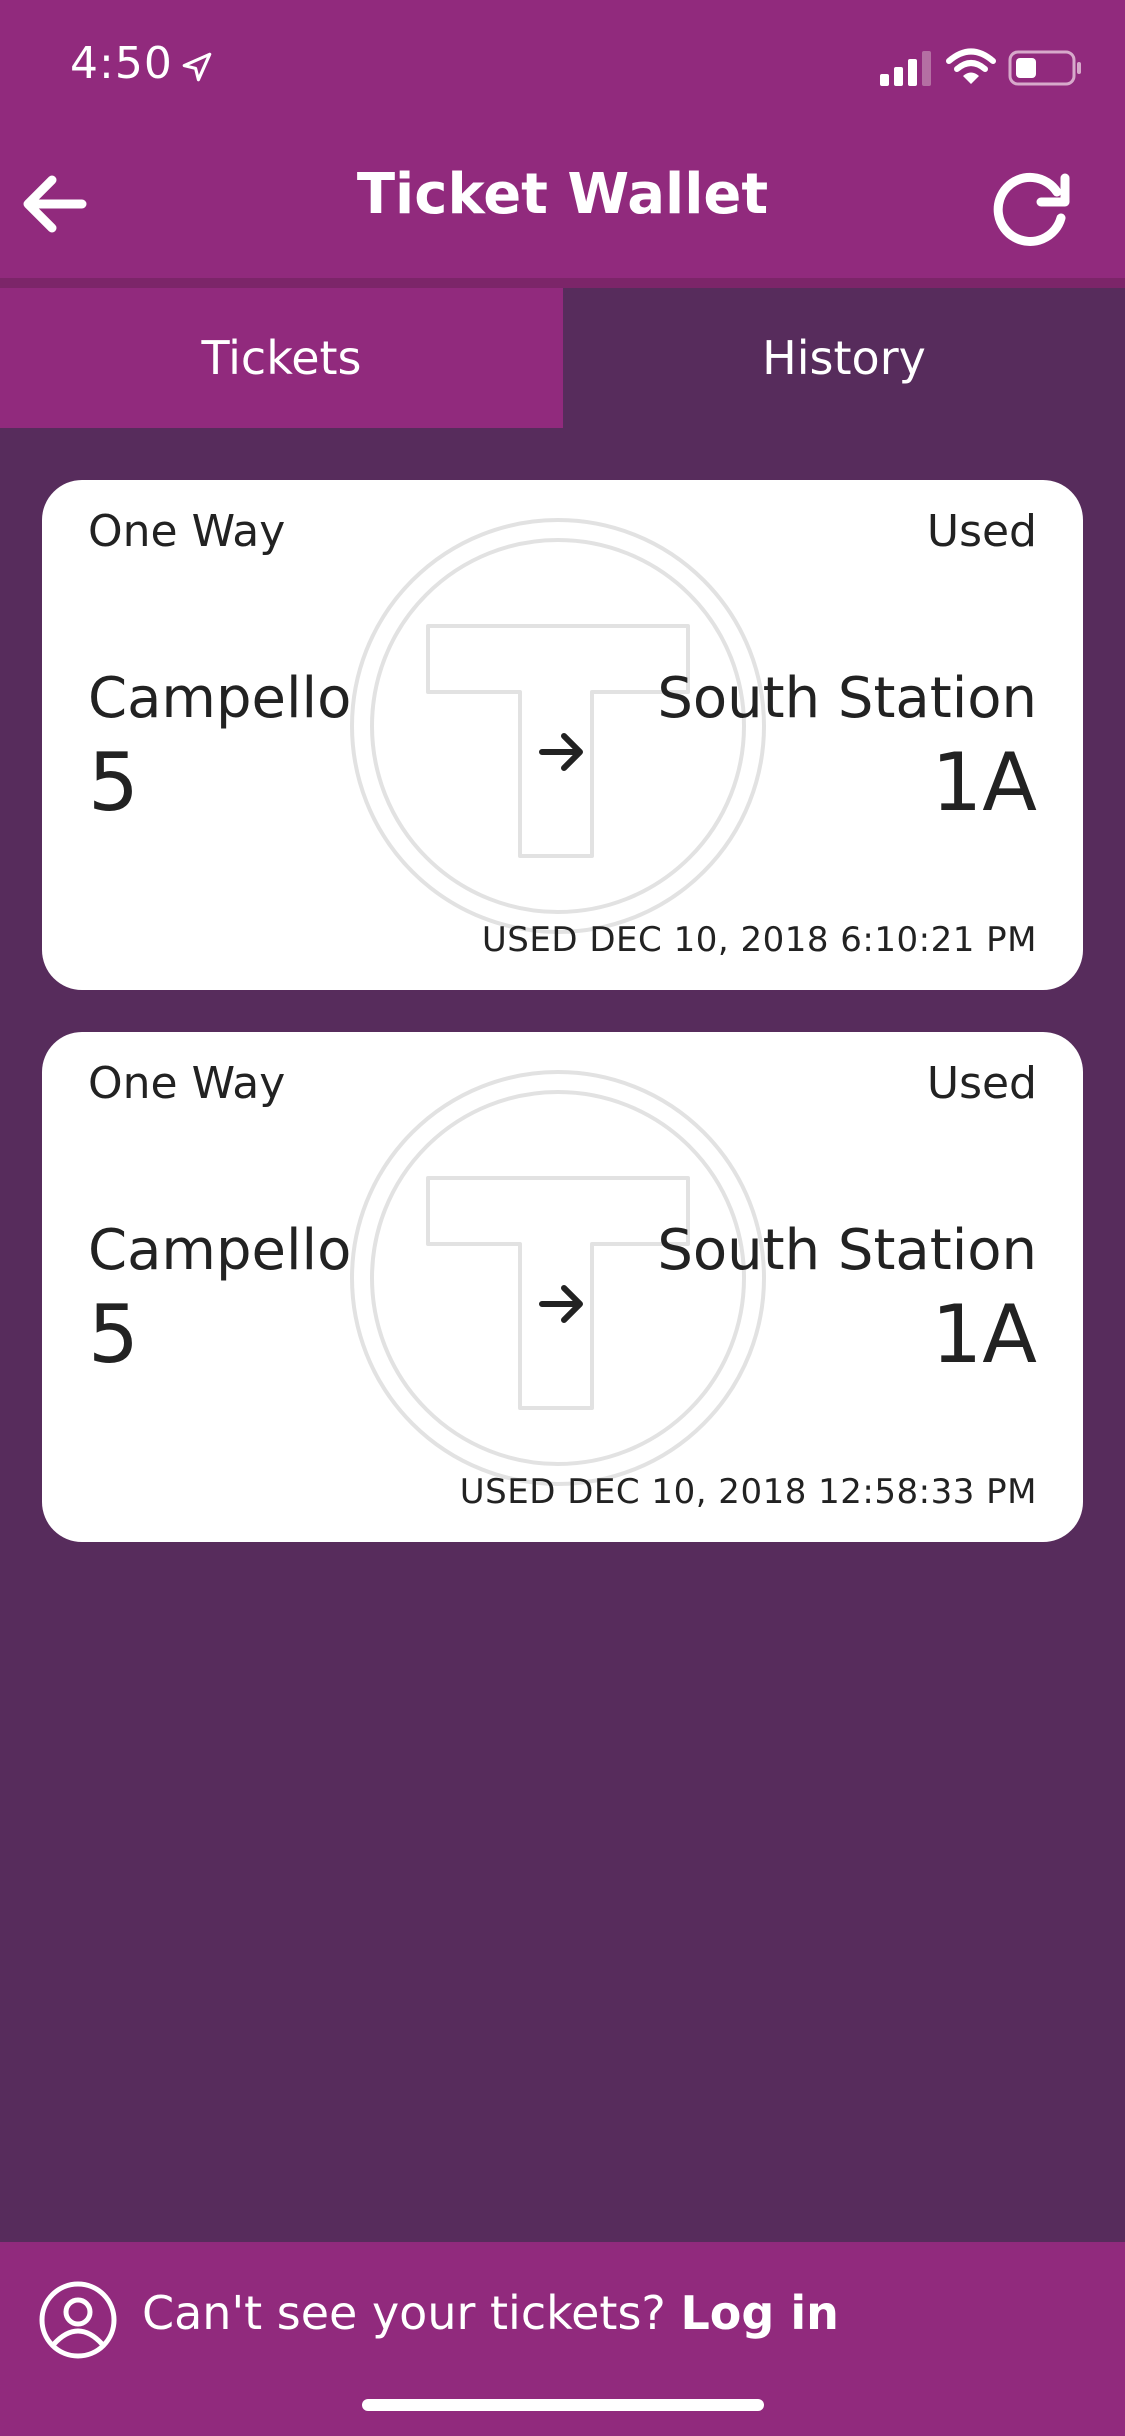 This screenshot has width=1125, height=2436. What do you see at coordinates (121, 63) in the screenshot?
I see `status-time: 4:50` at bounding box center [121, 63].